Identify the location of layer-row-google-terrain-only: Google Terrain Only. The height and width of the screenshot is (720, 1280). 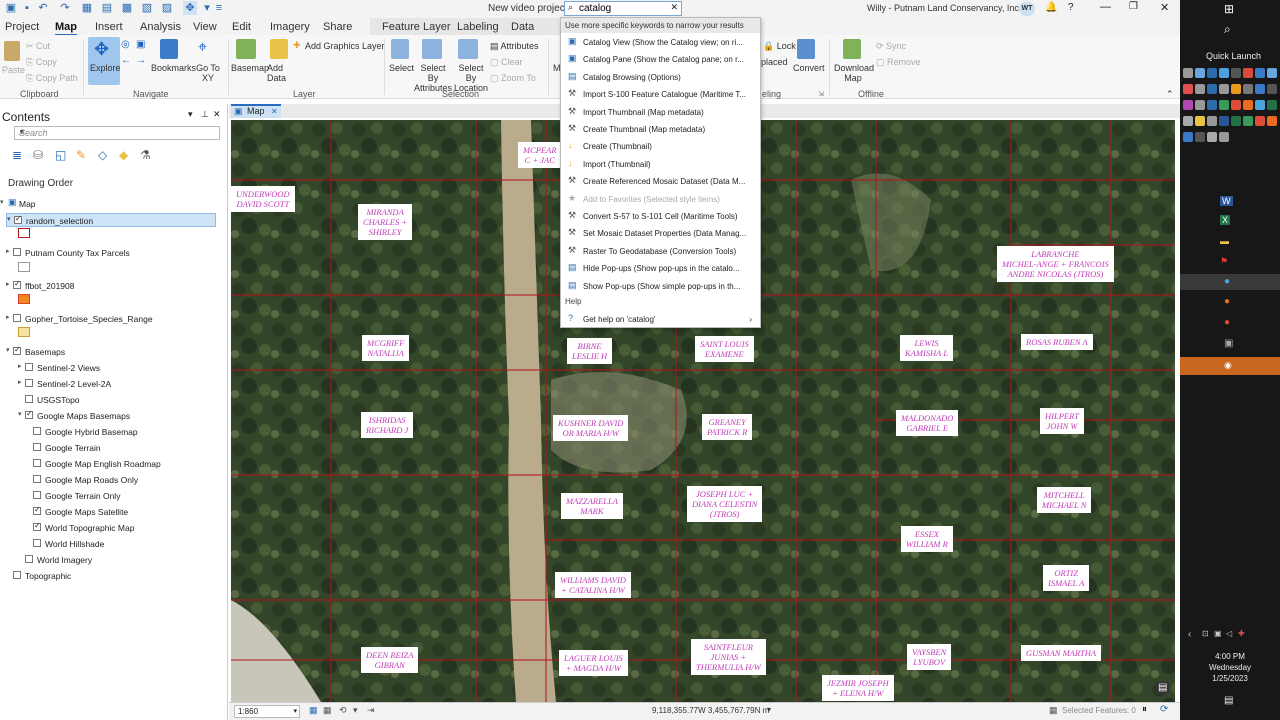
(121, 496).